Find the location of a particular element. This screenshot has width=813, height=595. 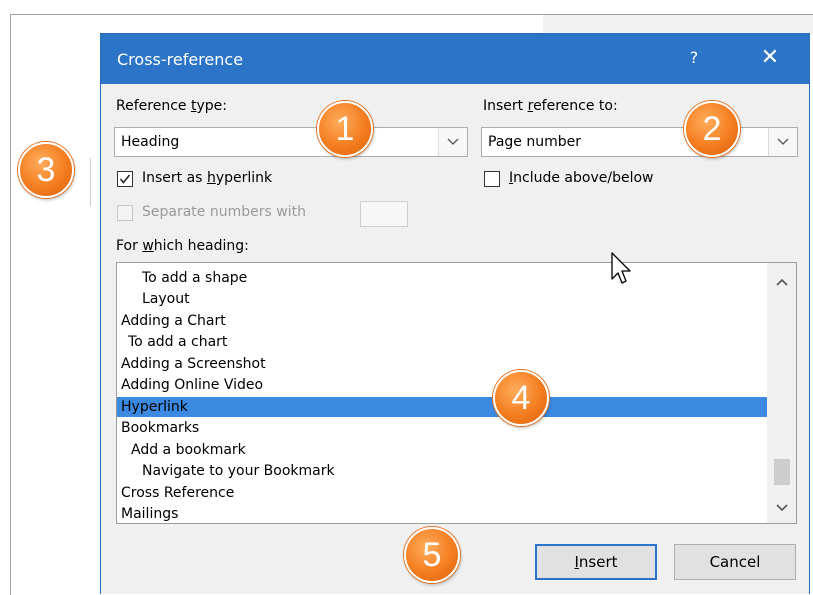

insert-reference-label-part: eference to: is located at coordinates (575, 106).